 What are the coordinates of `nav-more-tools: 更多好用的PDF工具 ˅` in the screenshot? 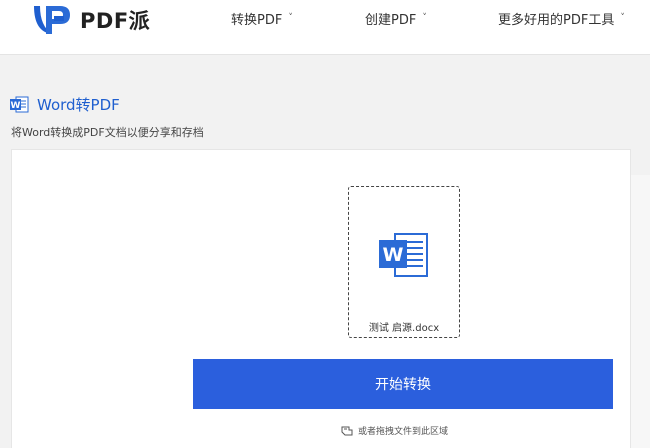 It's located at (561, 18).